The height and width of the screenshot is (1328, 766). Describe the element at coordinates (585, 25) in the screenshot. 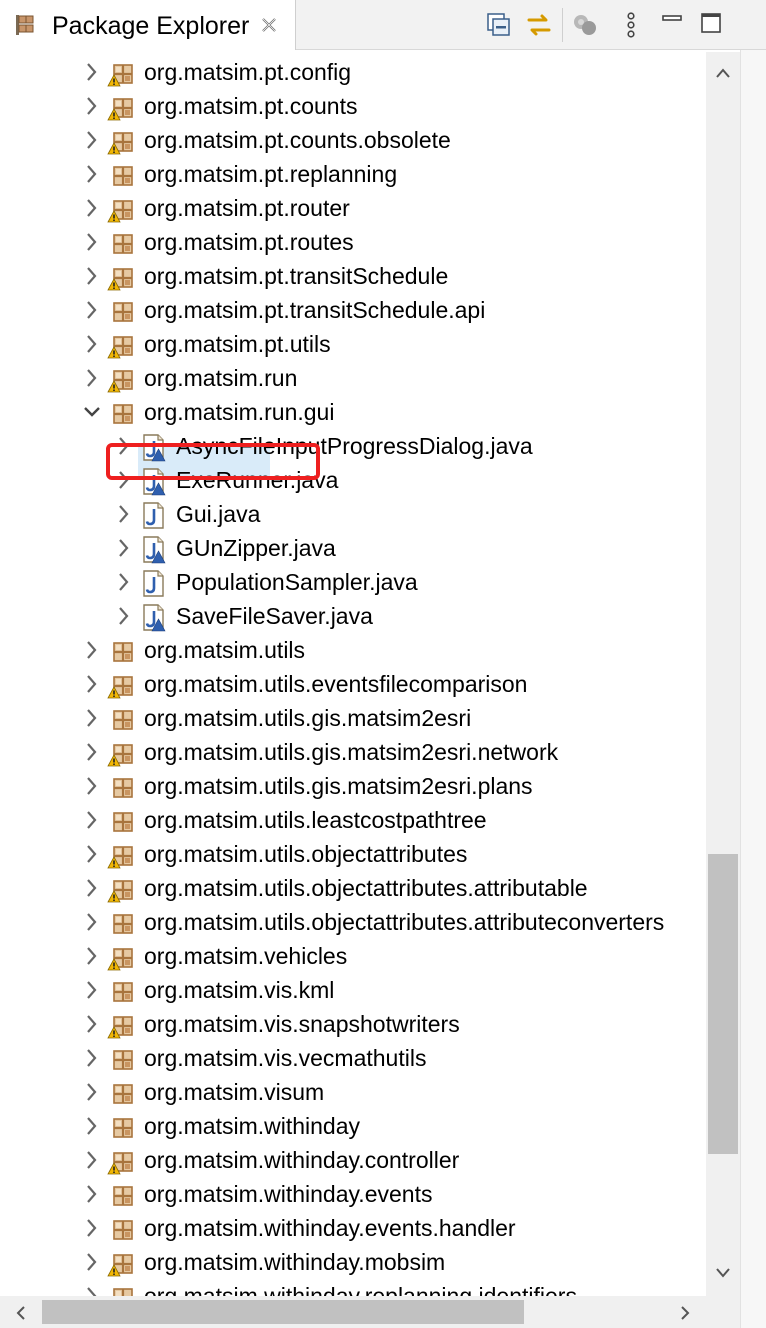

I see `focus-icon` at that location.